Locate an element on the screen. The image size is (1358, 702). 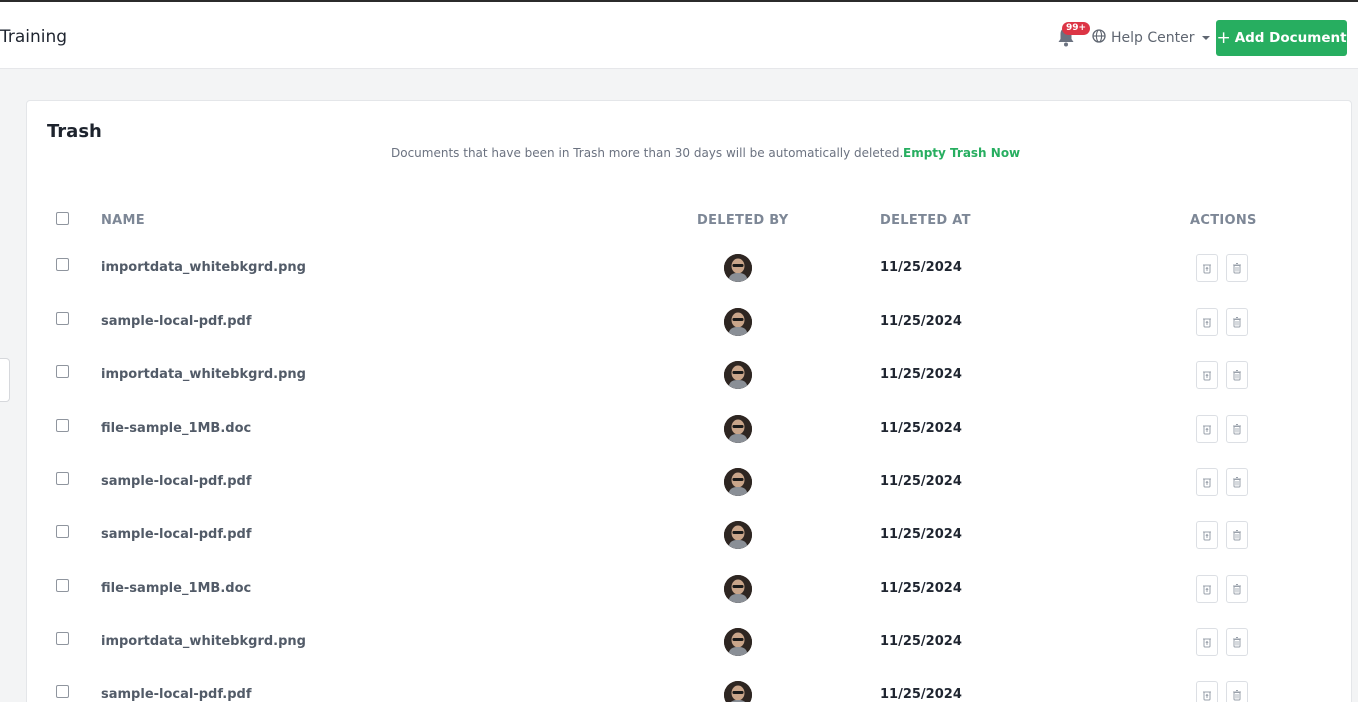
help-center-label: Help Center is located at coordinates (1153, 38).